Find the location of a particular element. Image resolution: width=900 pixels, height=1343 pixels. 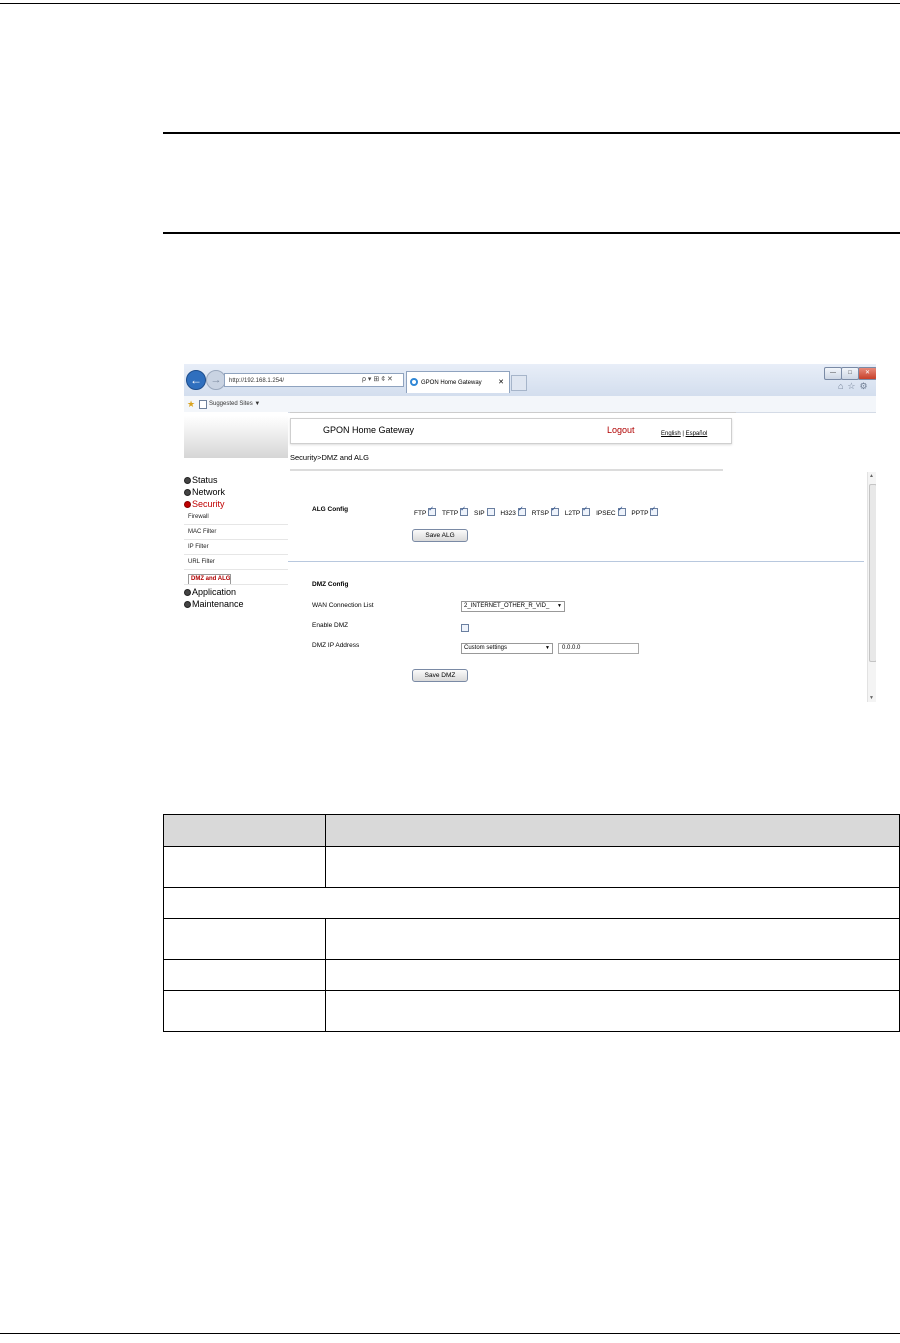

alg-h323-checkbox is located at coordinates (521, 510).